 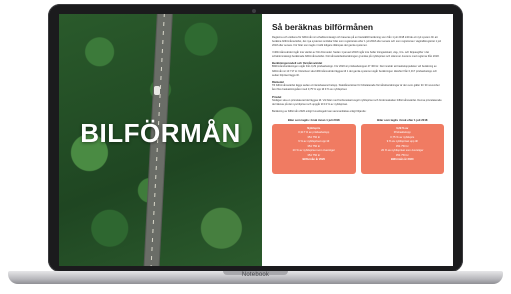 What do you see at coordinates (402, 137) in the screenshot?
I see `card-line: 0,75 % av nybilspris` at bounding box center [402, 137].